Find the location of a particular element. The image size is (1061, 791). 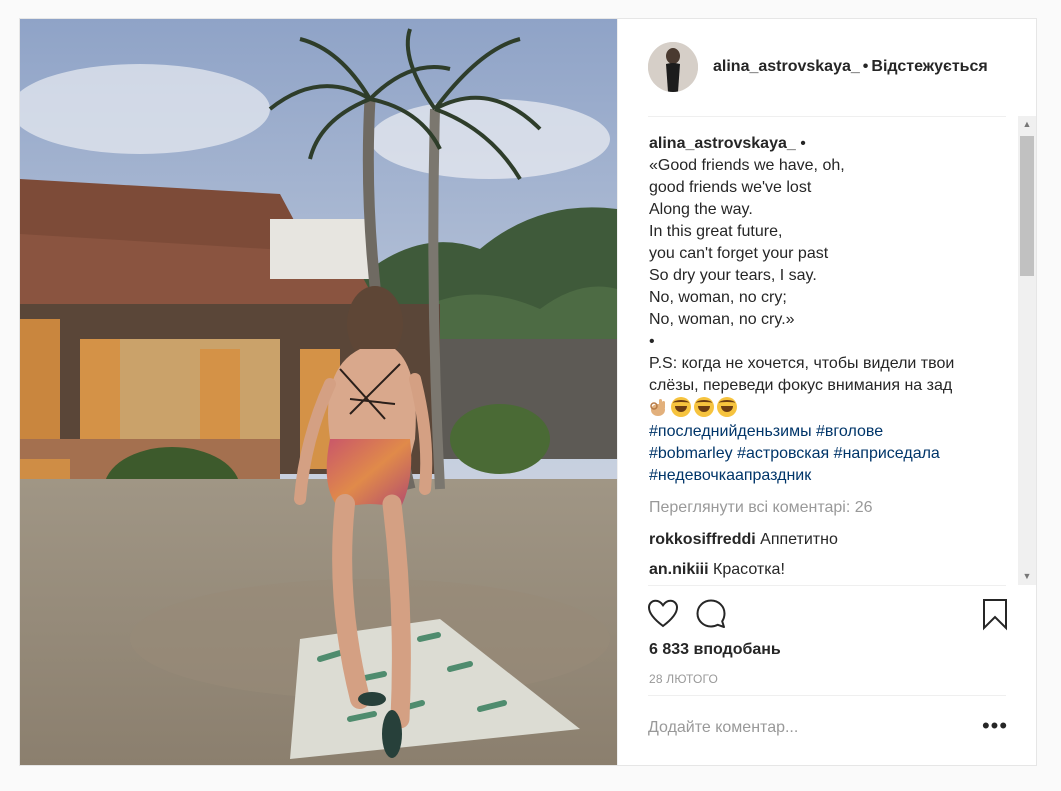

more-options-button: ••• is located at coordinates (995, 729).